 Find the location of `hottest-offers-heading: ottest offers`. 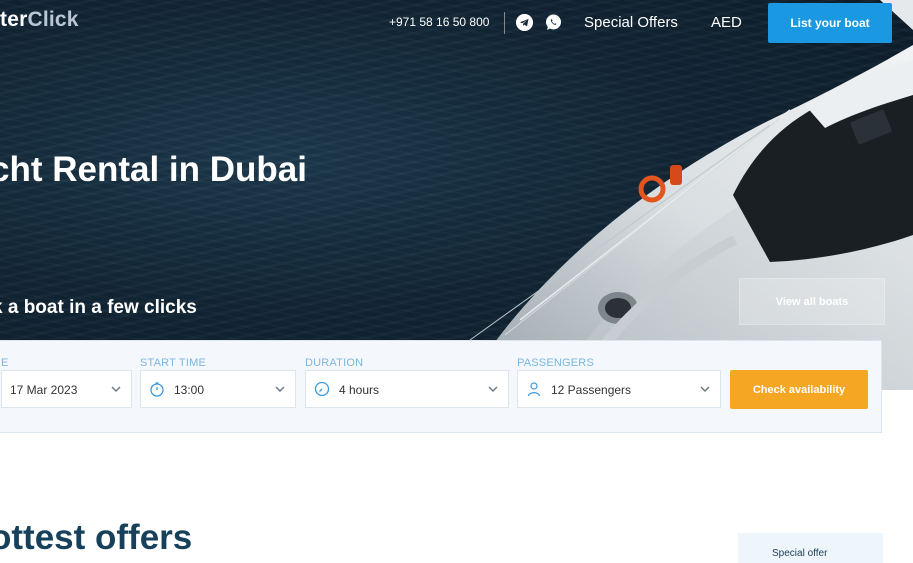

hottest-offers-heading: ottest offers is located at coordinates (96, 537).